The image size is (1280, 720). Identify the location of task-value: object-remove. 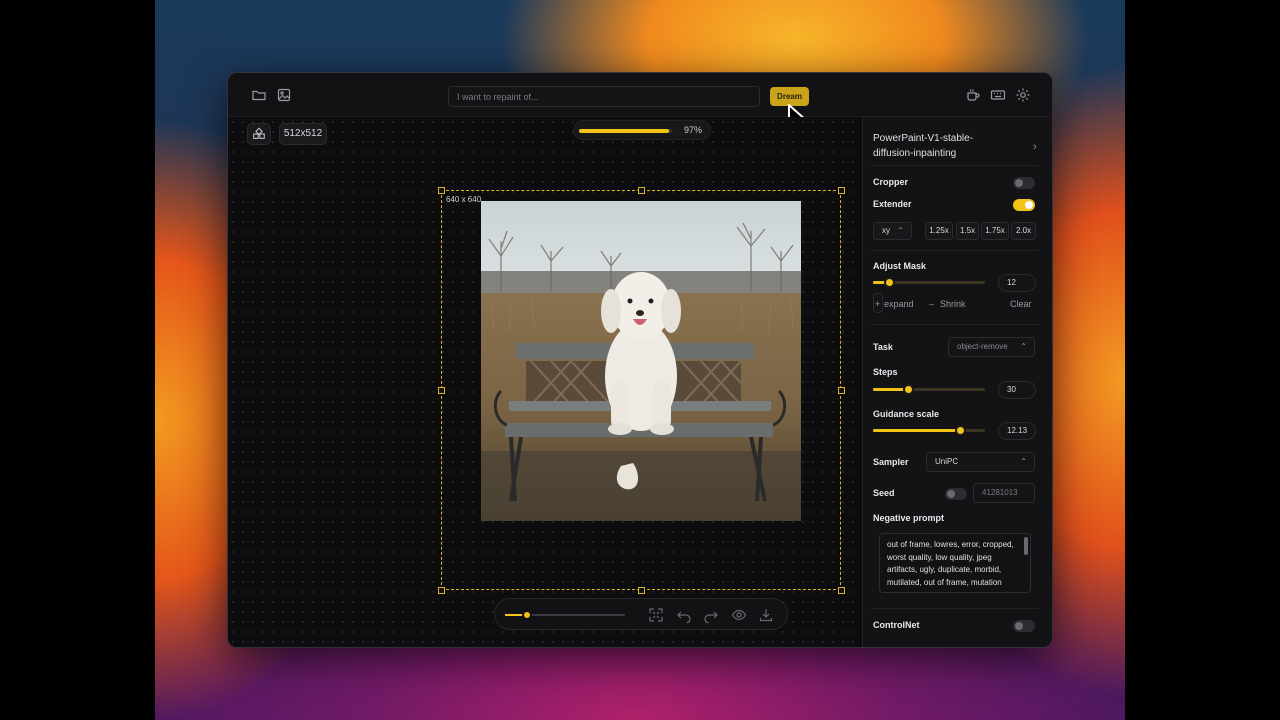
(982, 346).